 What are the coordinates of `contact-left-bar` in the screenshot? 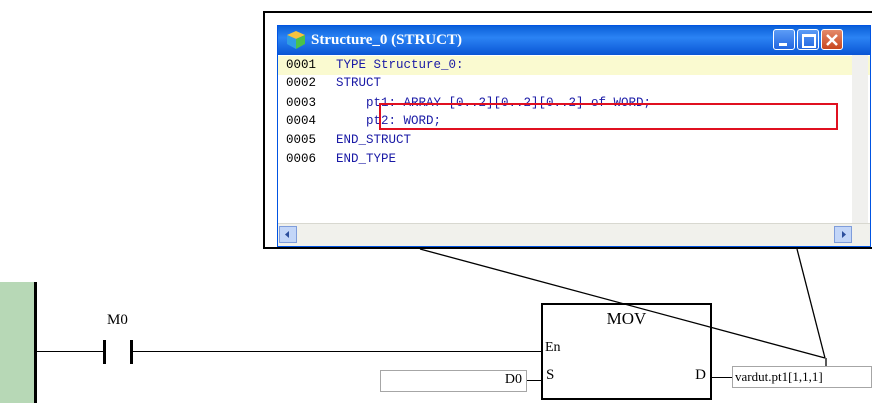 It's located at (104, 352).